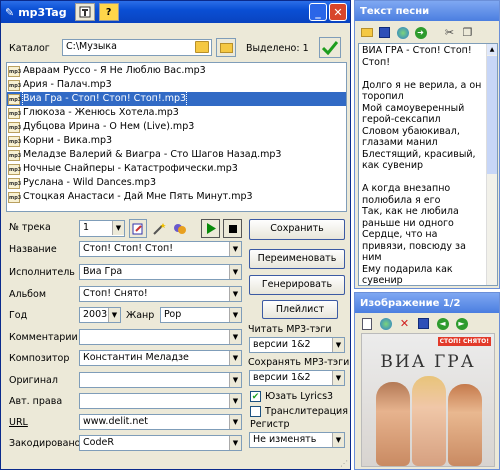 The image size is (500, 470). Describe the element at coordinates (277, 48) in the screenshot. I see `selected-count: Выделено: 1` at that location.